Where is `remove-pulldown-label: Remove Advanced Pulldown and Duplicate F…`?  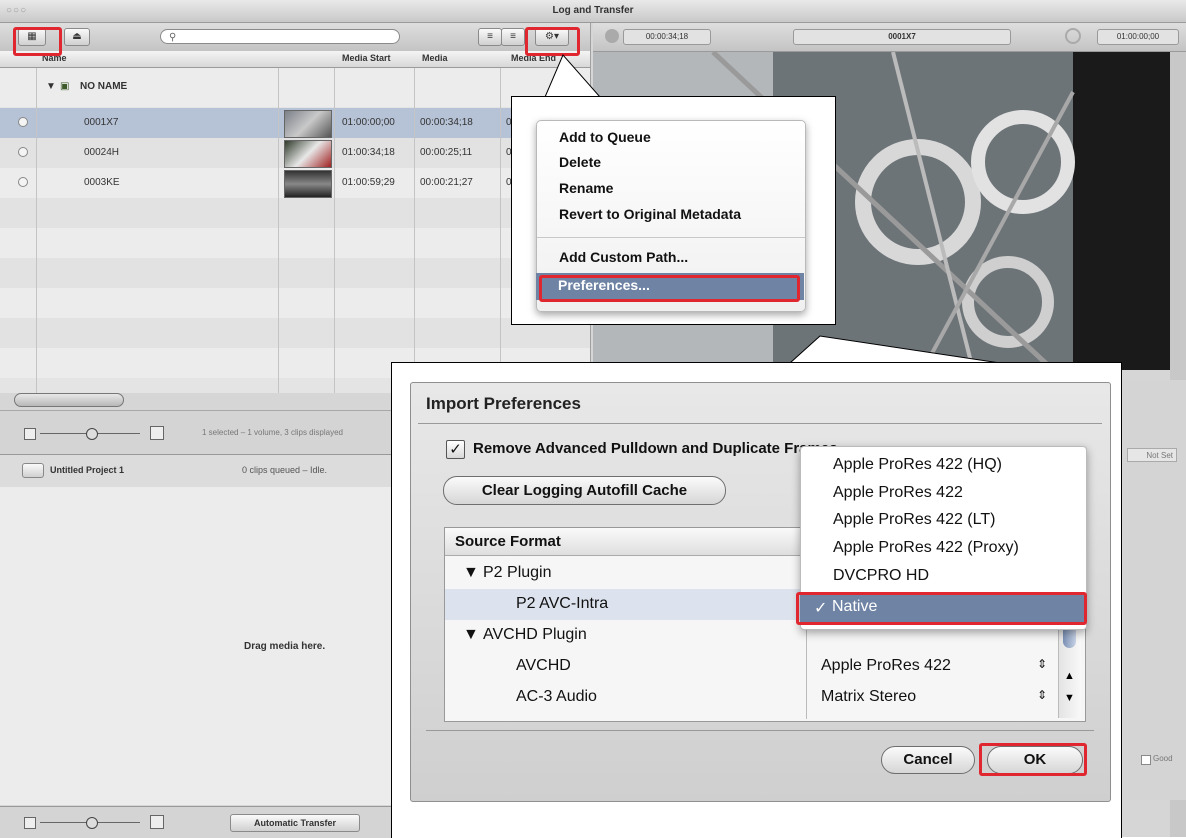 remove-pulldown-label: Remove Advanced Pulldown and Duplicate F… is located at coordinates (655, 448).